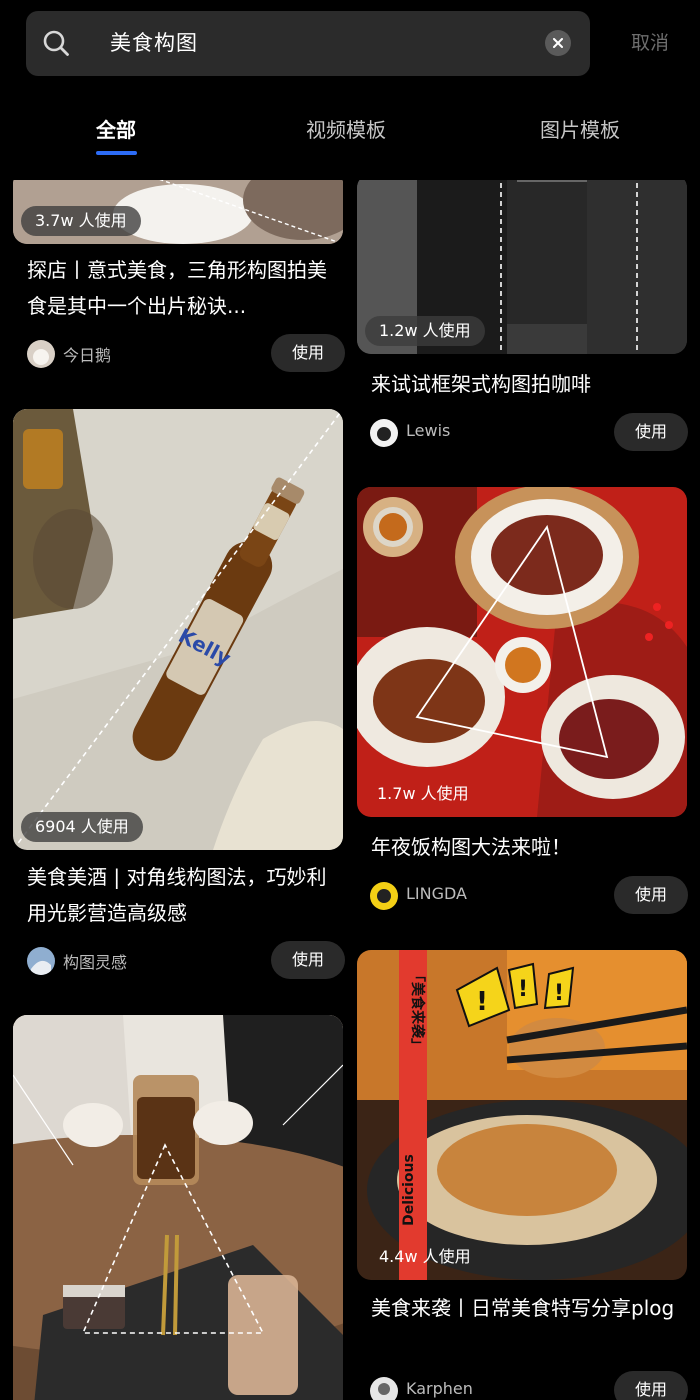 The height and width of the screenshot is (1400, 700). I want to click on card-author-row: LINGDA 使用, so click(529, 896).